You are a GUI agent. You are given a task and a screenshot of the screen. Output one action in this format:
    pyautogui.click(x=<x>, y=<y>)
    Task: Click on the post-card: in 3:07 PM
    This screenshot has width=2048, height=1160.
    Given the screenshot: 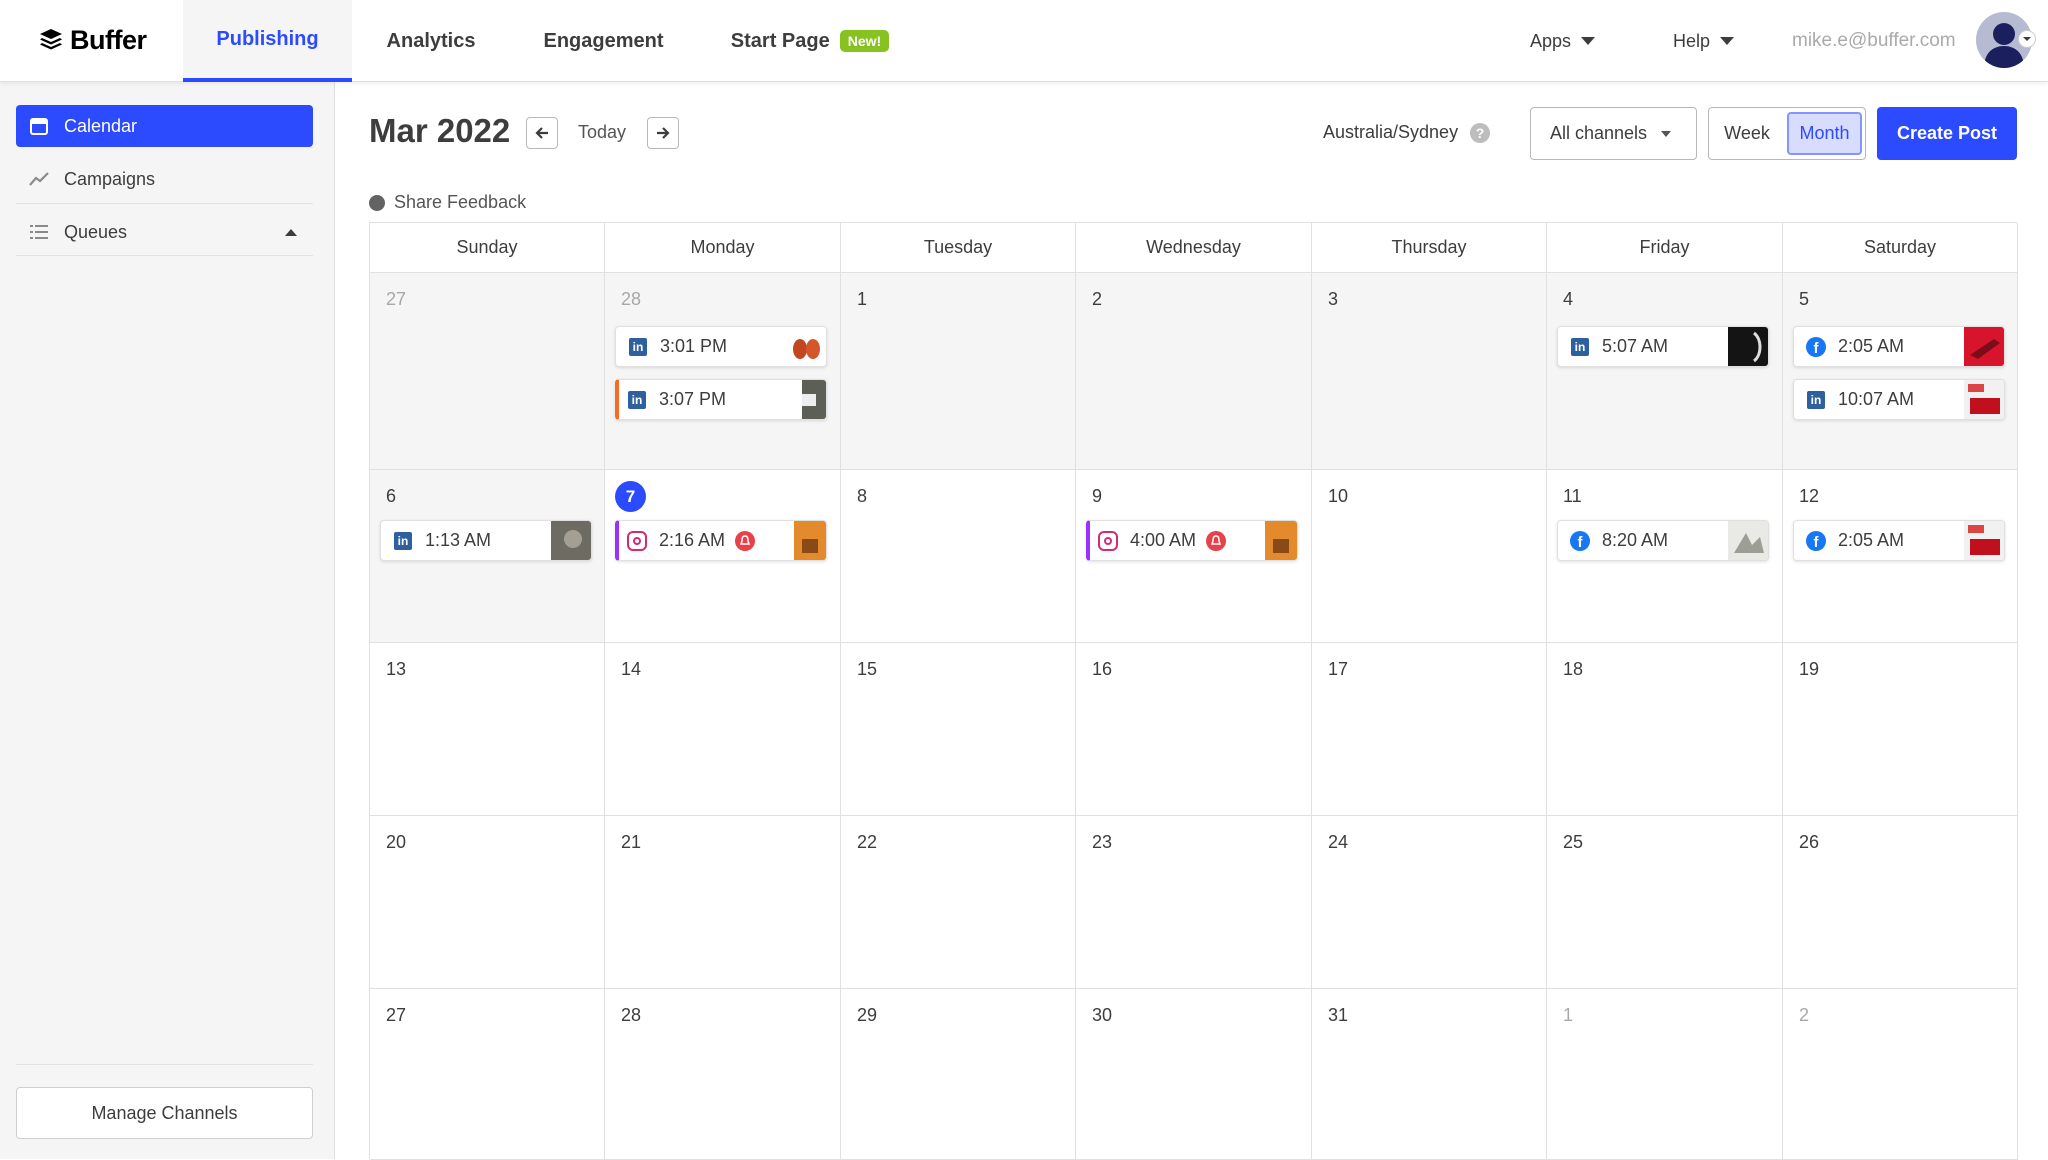 What is the action you would take?
    pyautogui.click(x=721, y=399)
    